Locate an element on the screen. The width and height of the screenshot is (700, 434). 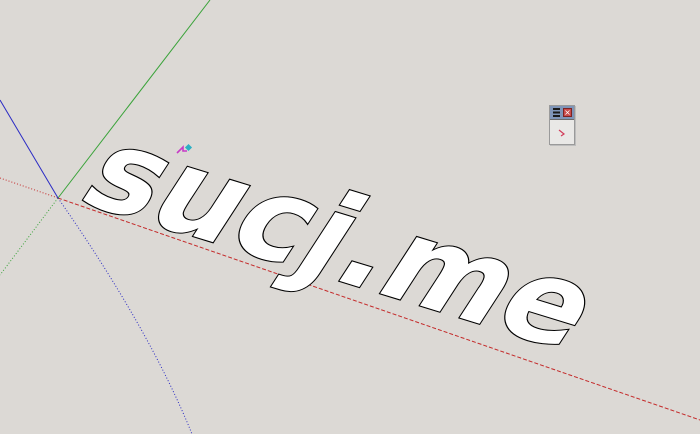
close-icon: × is located at coordinates (567, 112).